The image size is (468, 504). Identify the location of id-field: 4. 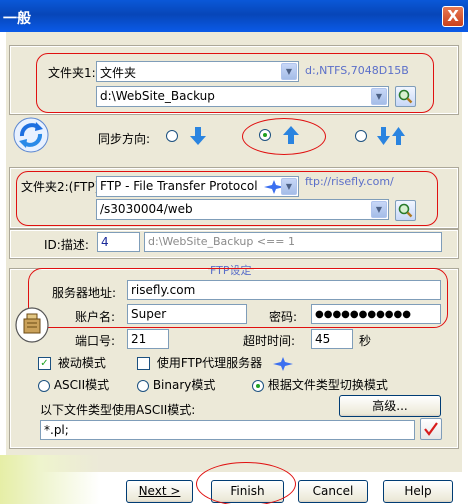
(118, 242).